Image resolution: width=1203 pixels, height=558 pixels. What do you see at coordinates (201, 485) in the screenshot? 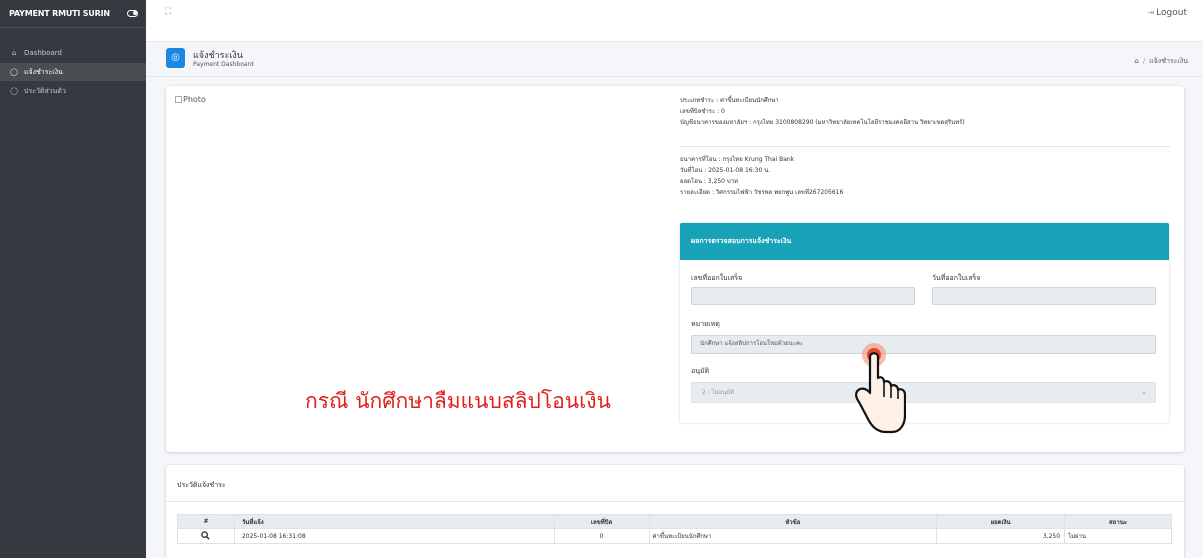
I see `history-title: ประวัติแจ้งชำระ` at bounding box center [201, 485].